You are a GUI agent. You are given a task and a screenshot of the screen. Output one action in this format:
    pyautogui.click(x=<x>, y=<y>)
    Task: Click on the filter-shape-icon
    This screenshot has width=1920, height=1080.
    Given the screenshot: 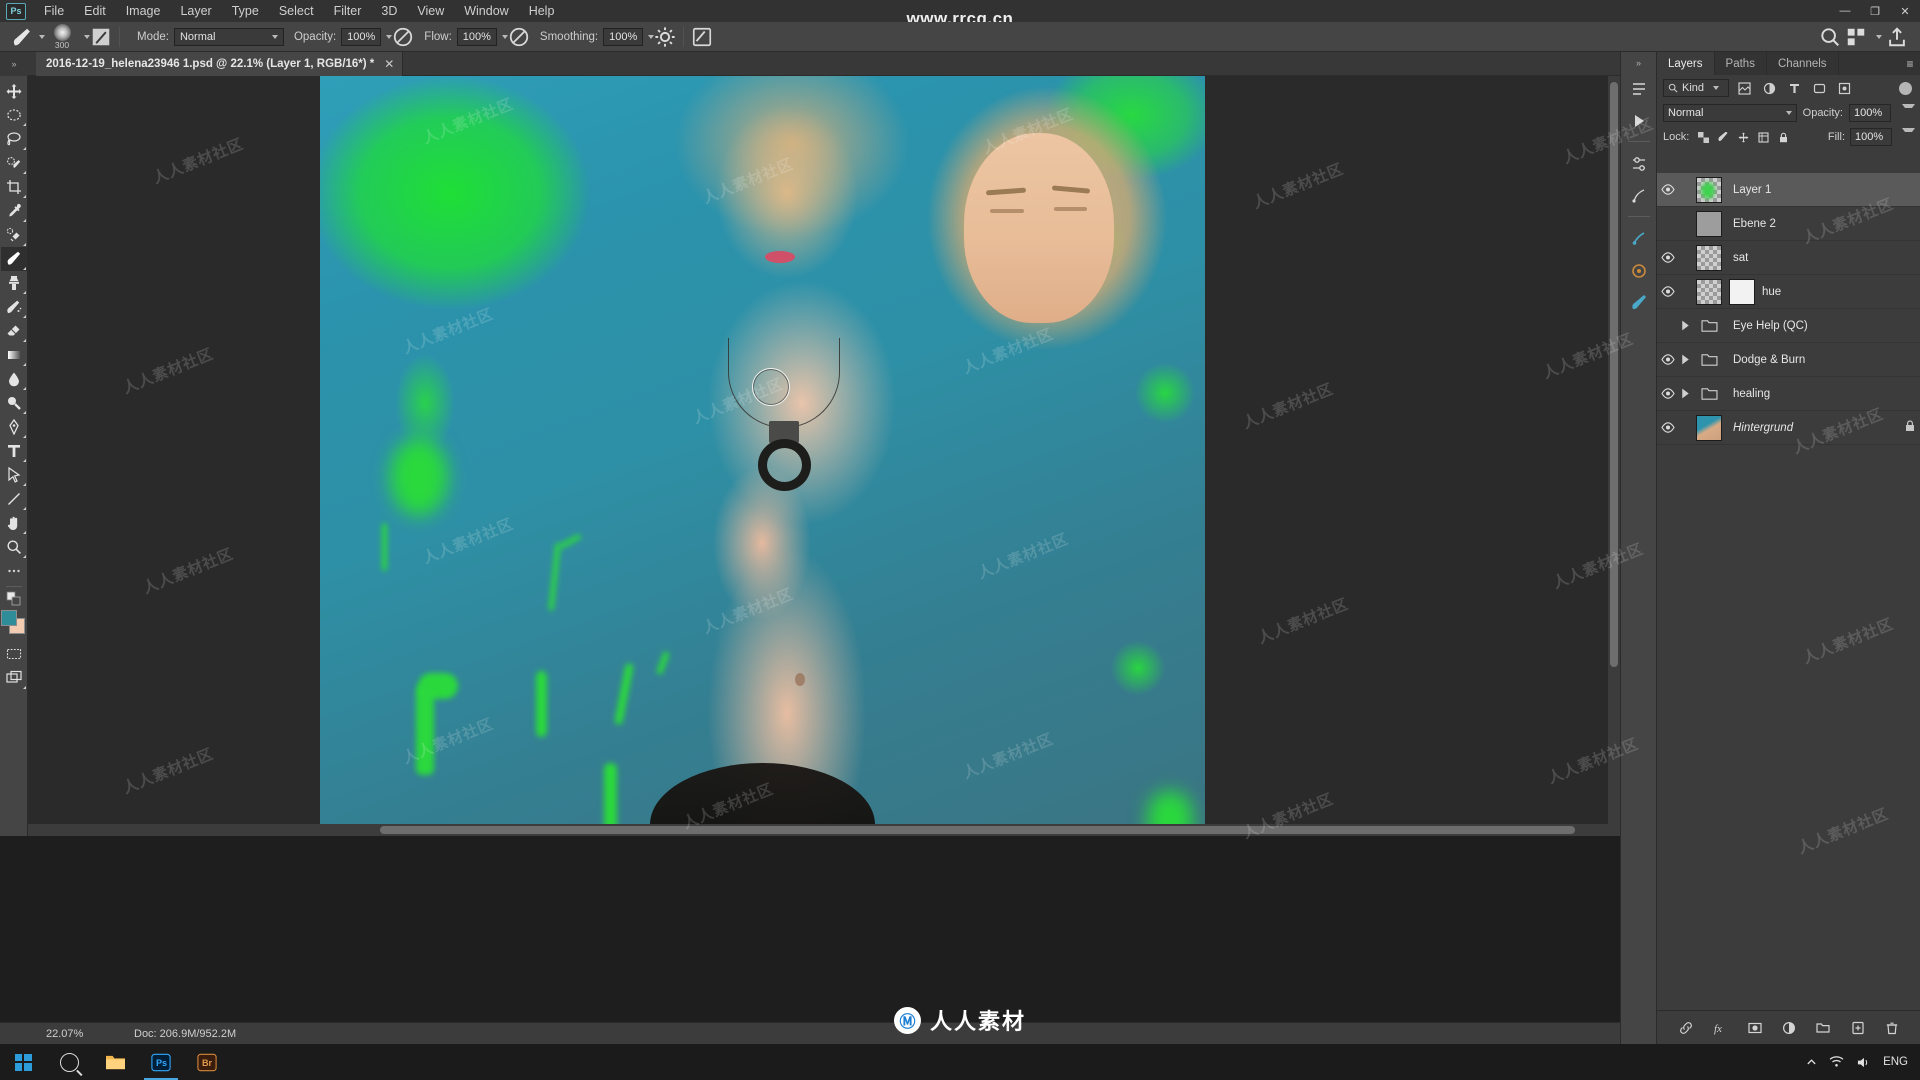 What is the action you would take?
    pyautogui.click(x=1819, y=88)
    